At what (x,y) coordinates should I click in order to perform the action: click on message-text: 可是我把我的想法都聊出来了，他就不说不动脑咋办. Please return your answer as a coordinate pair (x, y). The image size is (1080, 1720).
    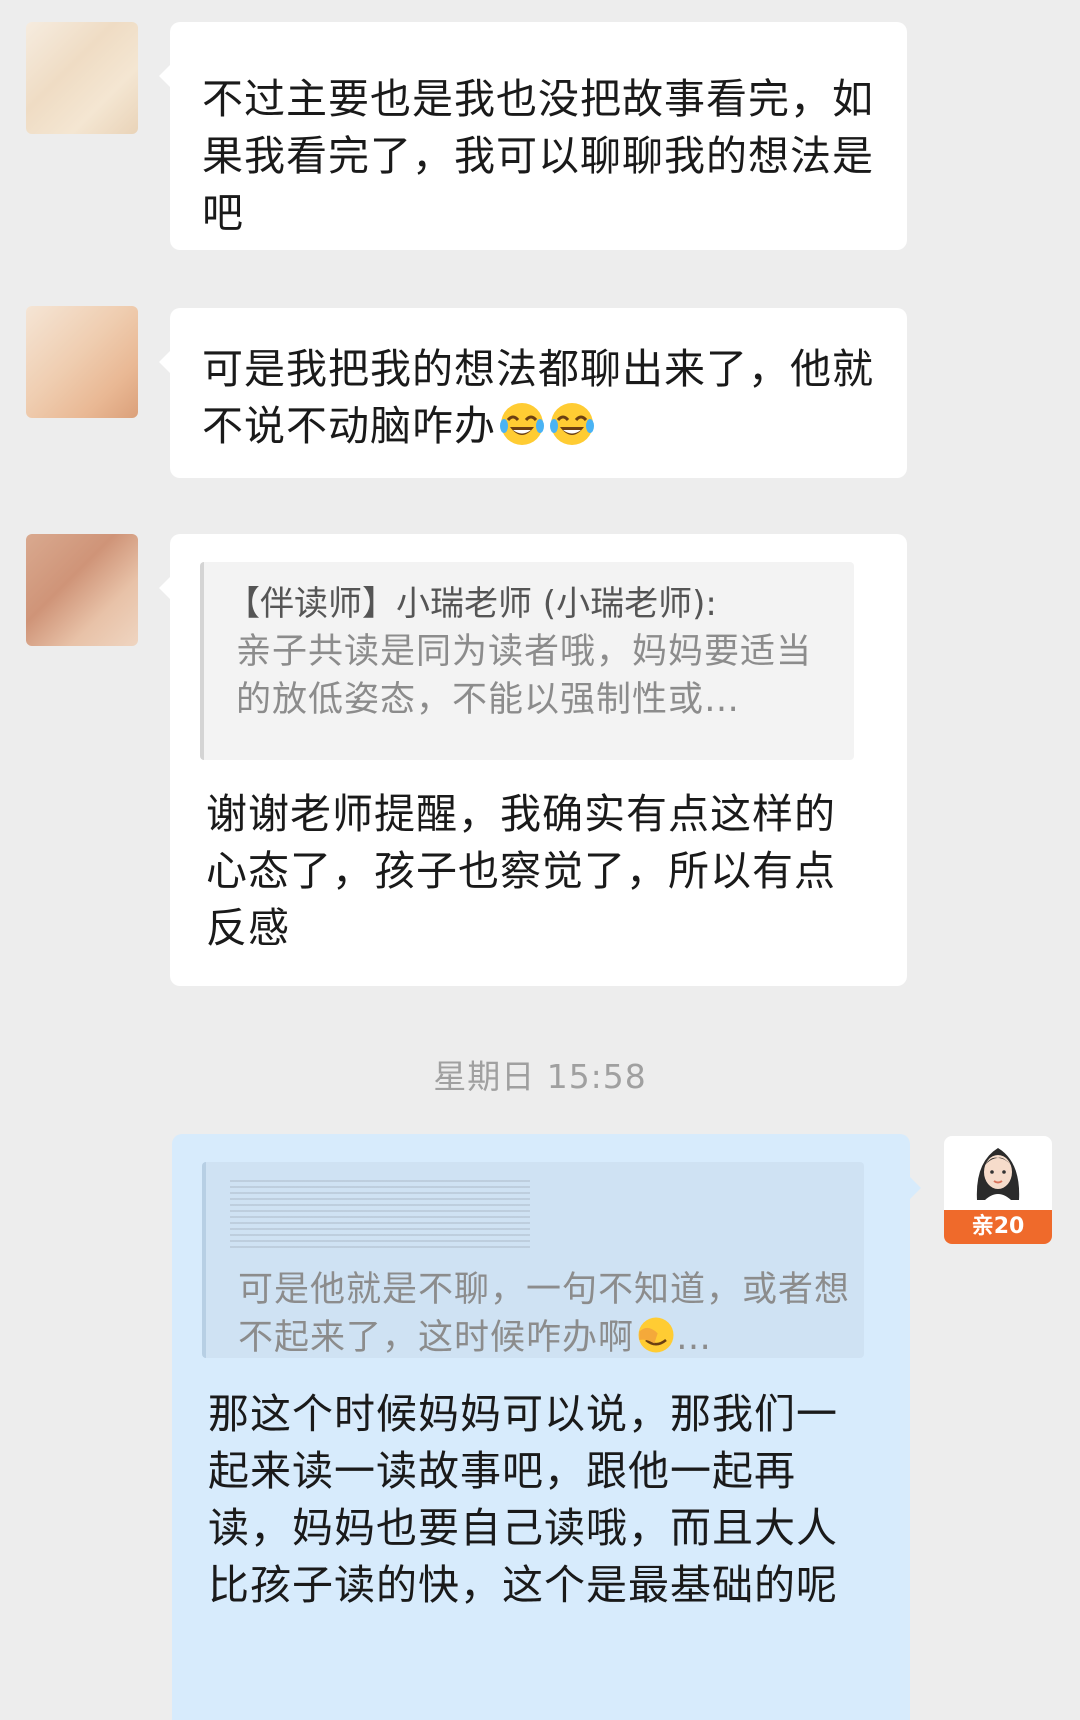
    Looking at the image, I should click on (538, 397).